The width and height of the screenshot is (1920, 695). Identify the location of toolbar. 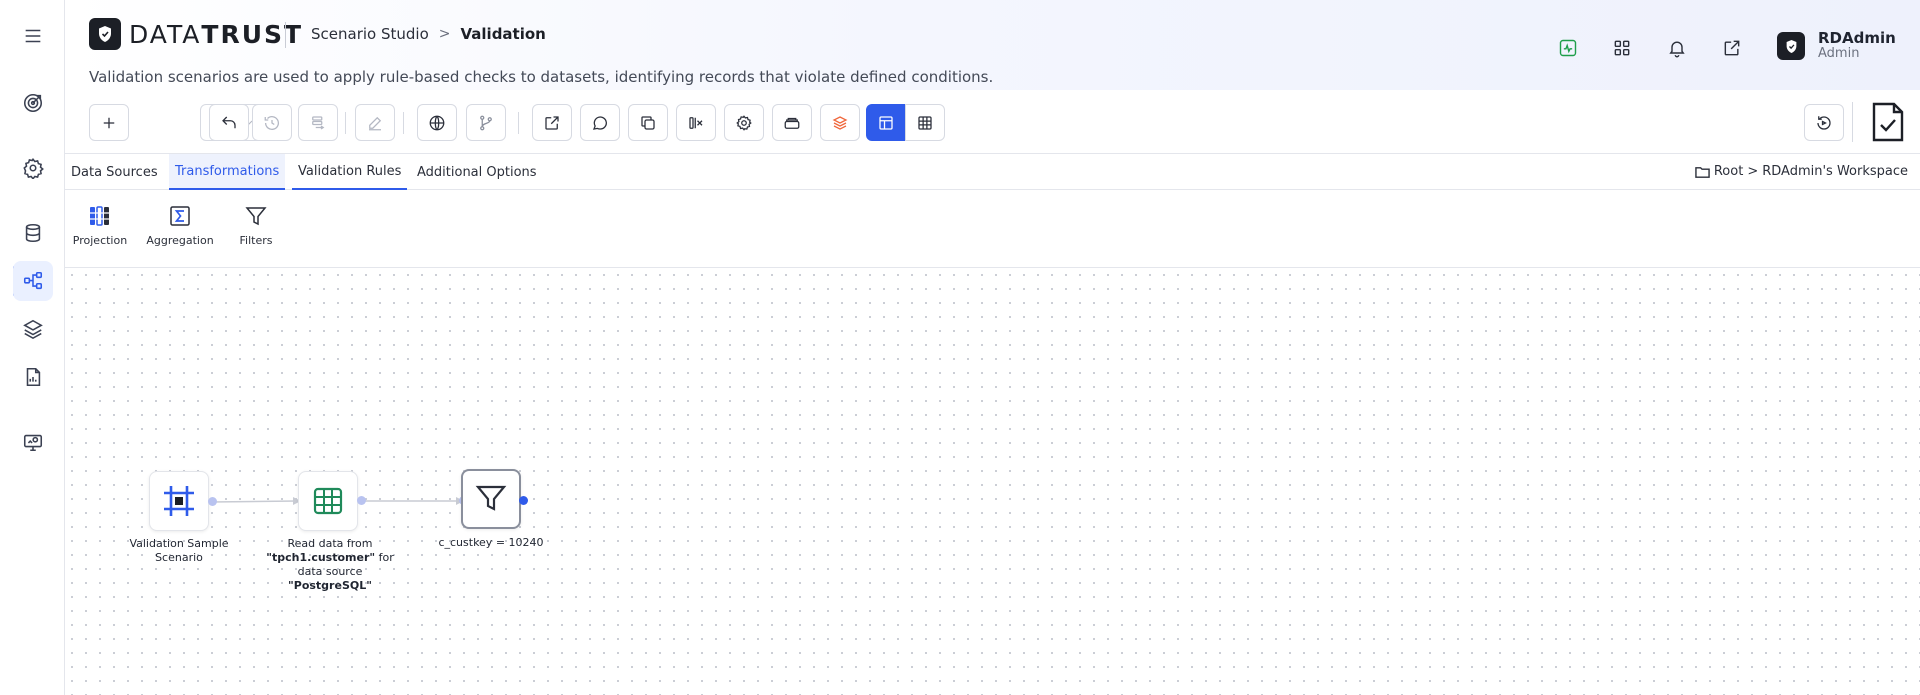
(992, 122).